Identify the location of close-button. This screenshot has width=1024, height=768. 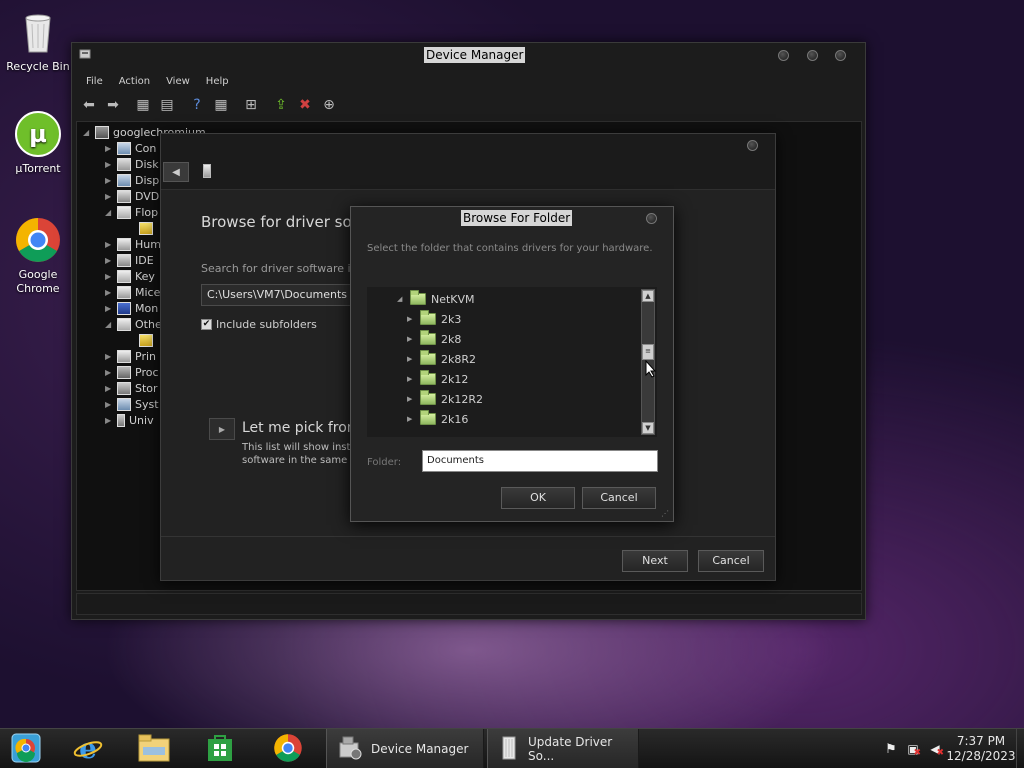
(840, 55).